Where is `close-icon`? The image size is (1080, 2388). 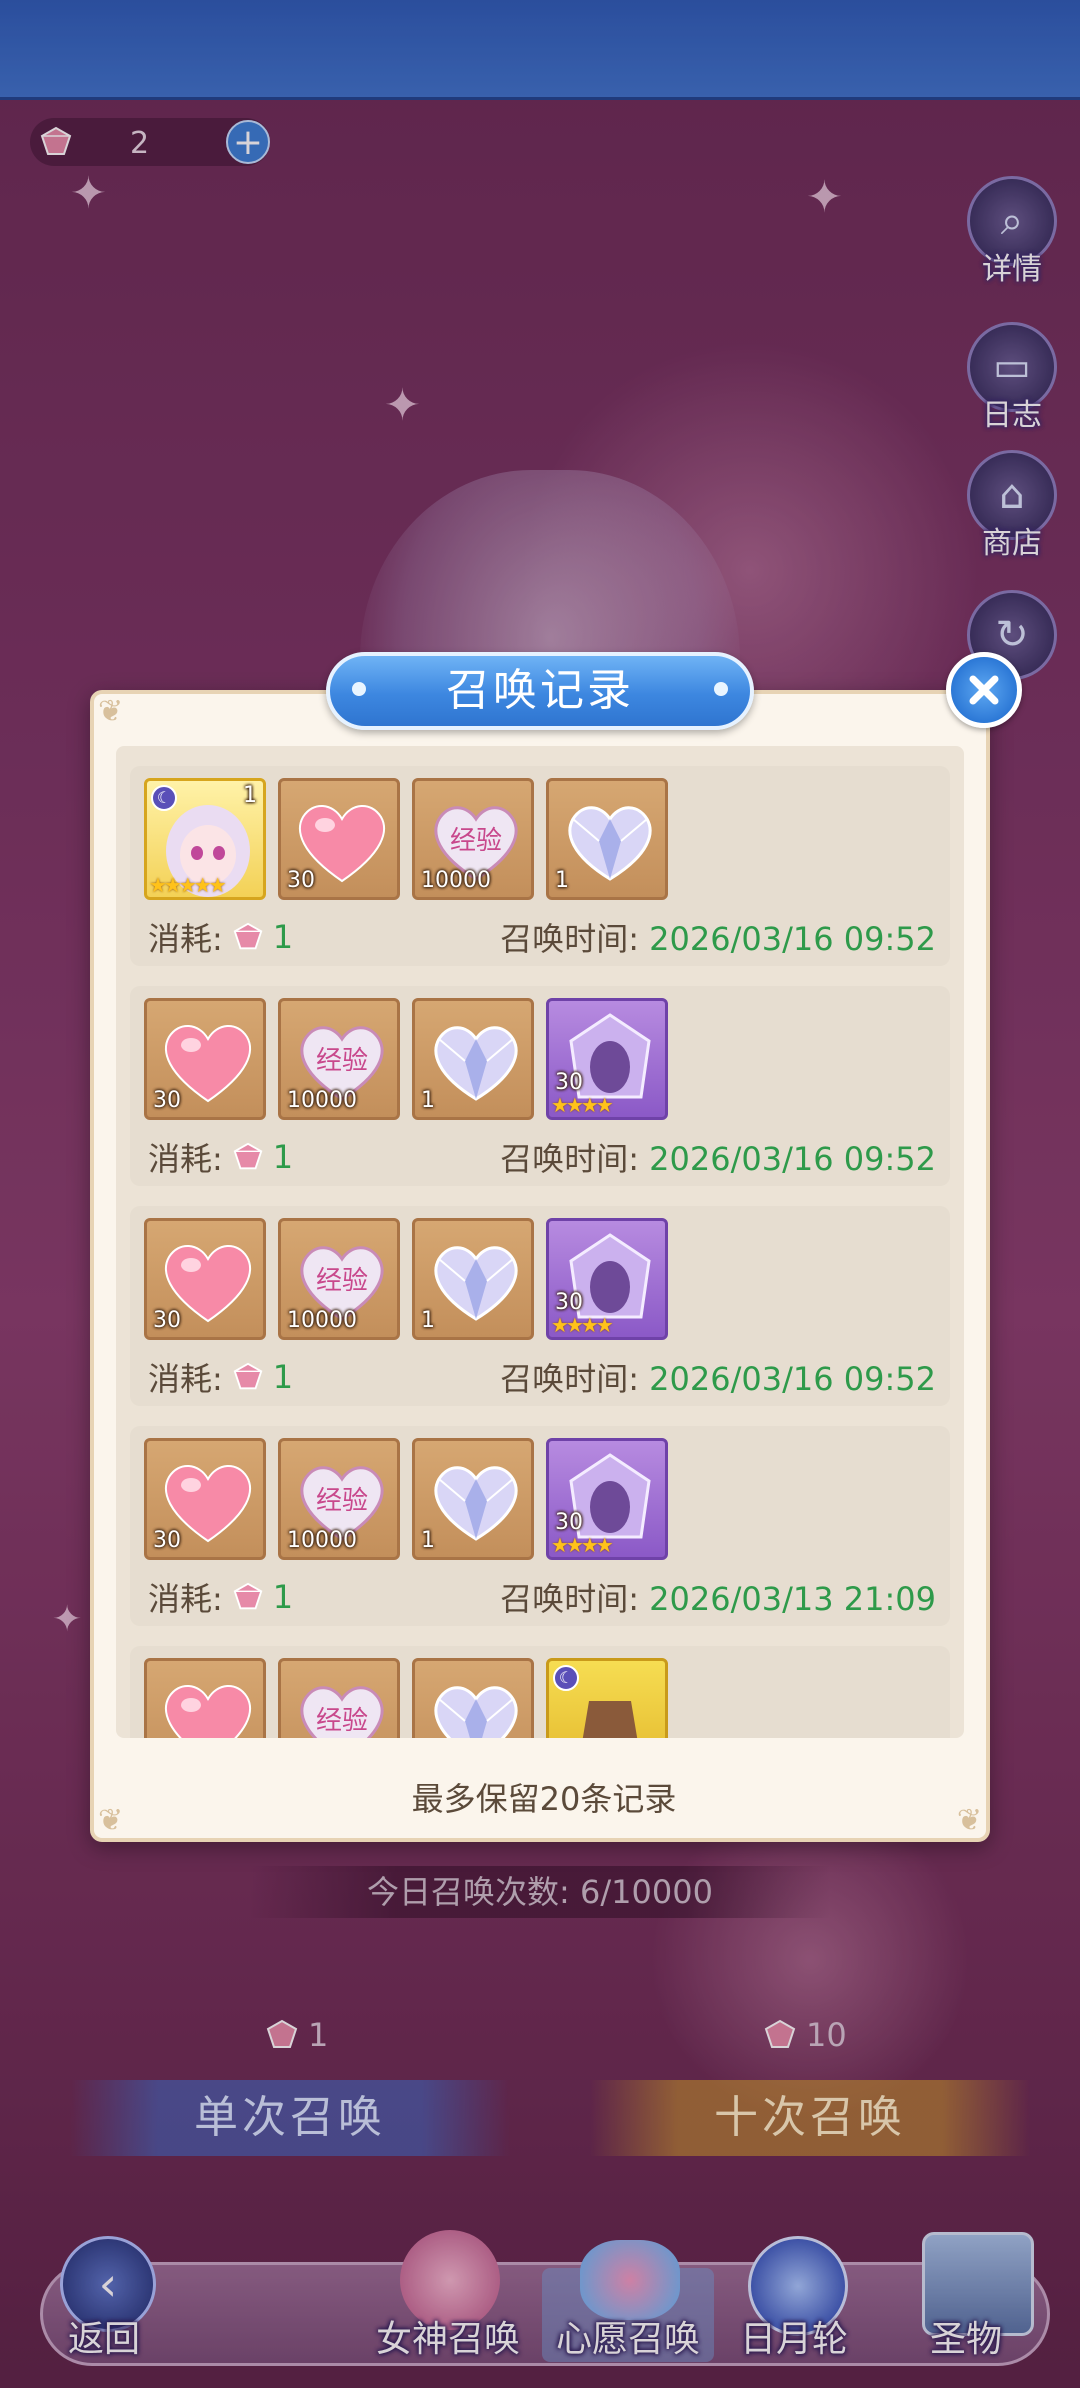
close-icon is located at coordinates (984, 690).